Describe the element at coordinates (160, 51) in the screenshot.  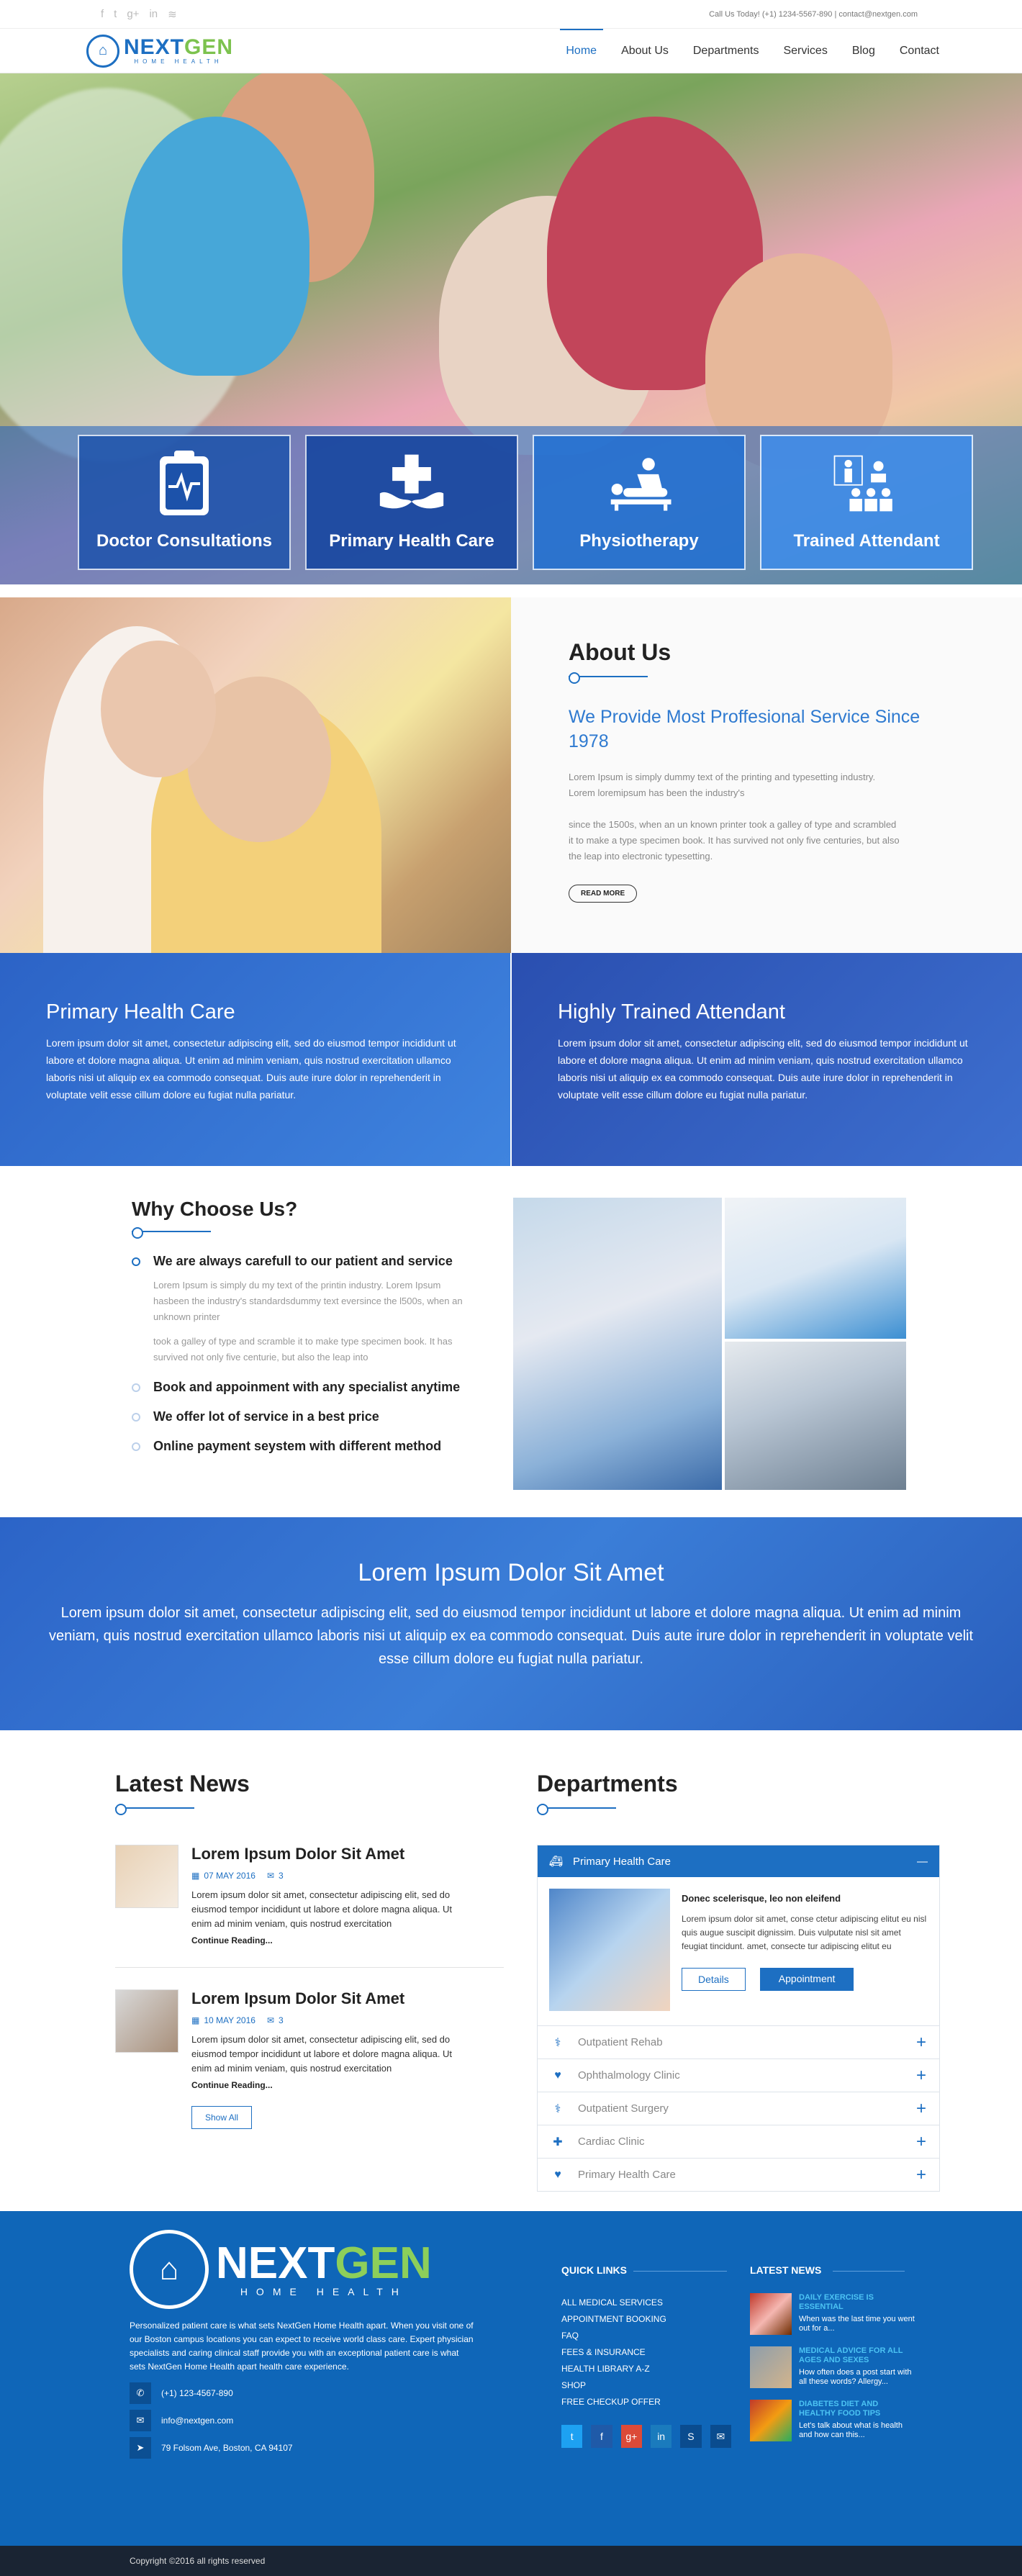
I see `site-logo: ⌂ NEXTGEN HOME HEALTH` at that location.